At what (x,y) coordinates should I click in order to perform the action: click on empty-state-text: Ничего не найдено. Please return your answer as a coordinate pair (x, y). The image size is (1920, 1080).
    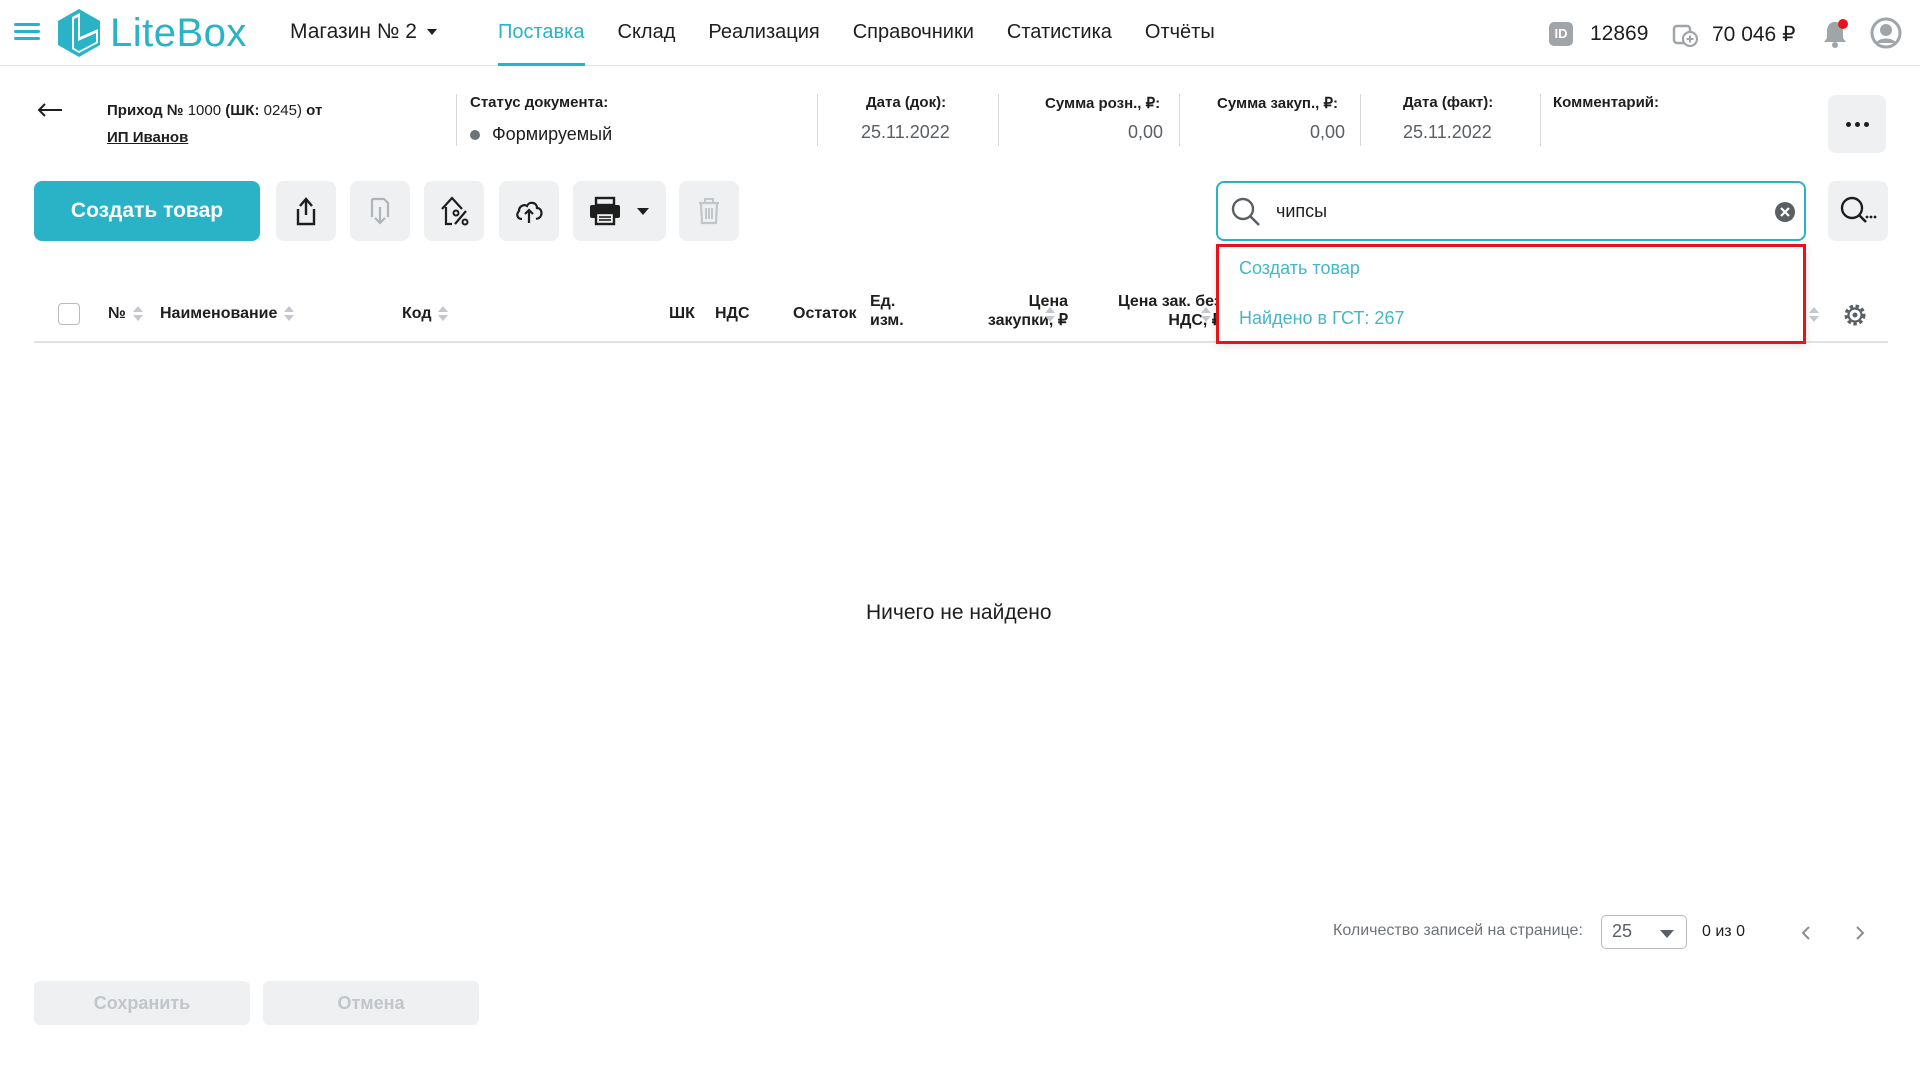
    Looking at the image, I should click on (959, 612).